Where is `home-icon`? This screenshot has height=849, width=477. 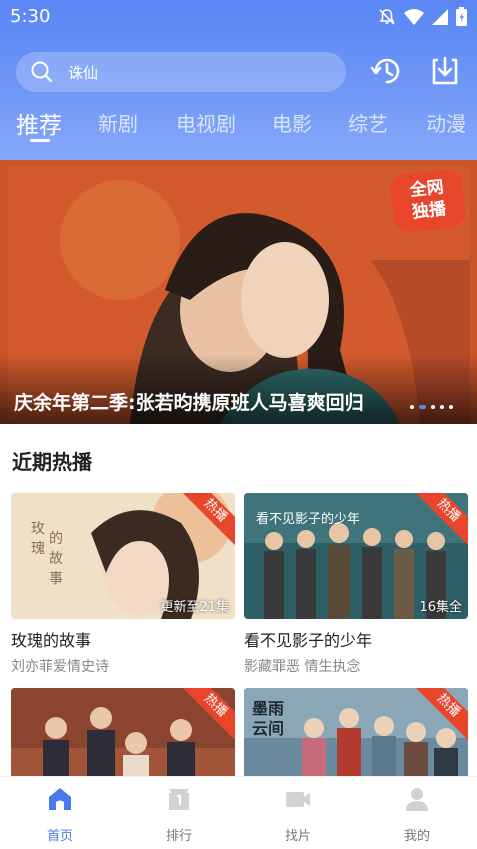 home-icon is located at coordinates (60, 799).